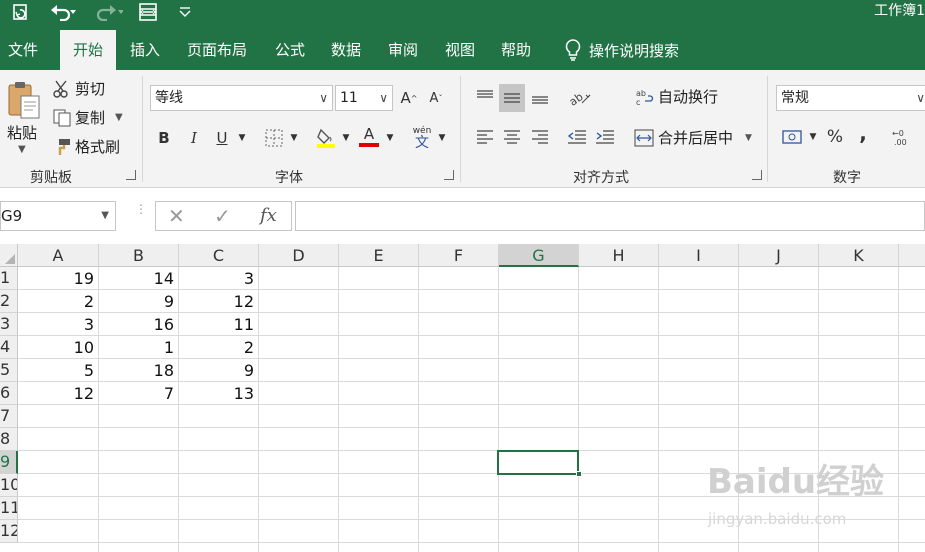 Image resolution: width=925 pixels, height=552 pixels. What do you see at coordinates (540, 137) in the screenshot?
I see `align-right-icon` at bounding box center [540, 137].